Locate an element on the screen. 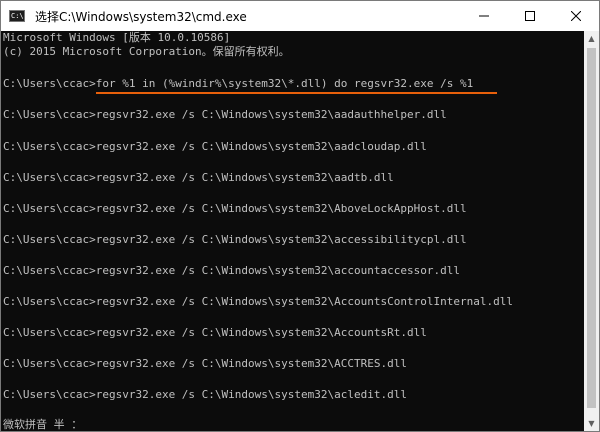 This screenshot has width=600, height=432. minimize-button is located at coordinates (484, 16).